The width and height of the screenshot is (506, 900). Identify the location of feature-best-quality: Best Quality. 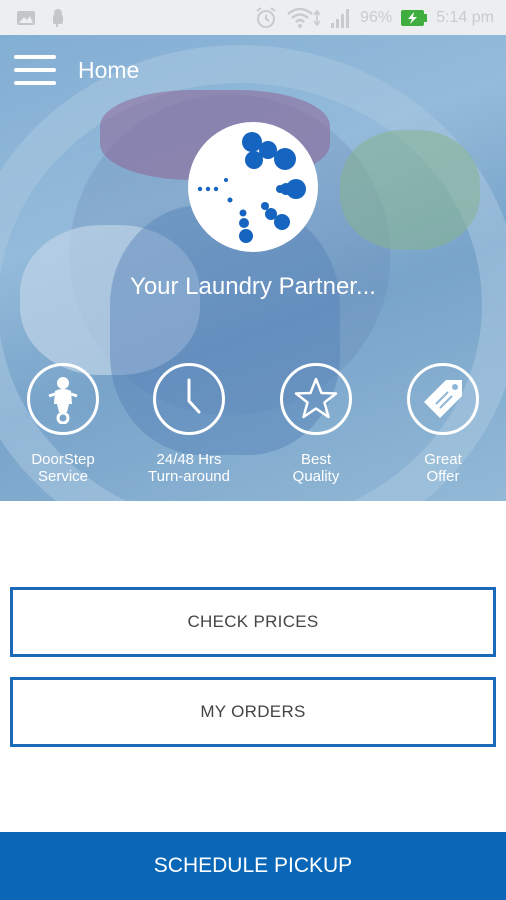
(316, 424).